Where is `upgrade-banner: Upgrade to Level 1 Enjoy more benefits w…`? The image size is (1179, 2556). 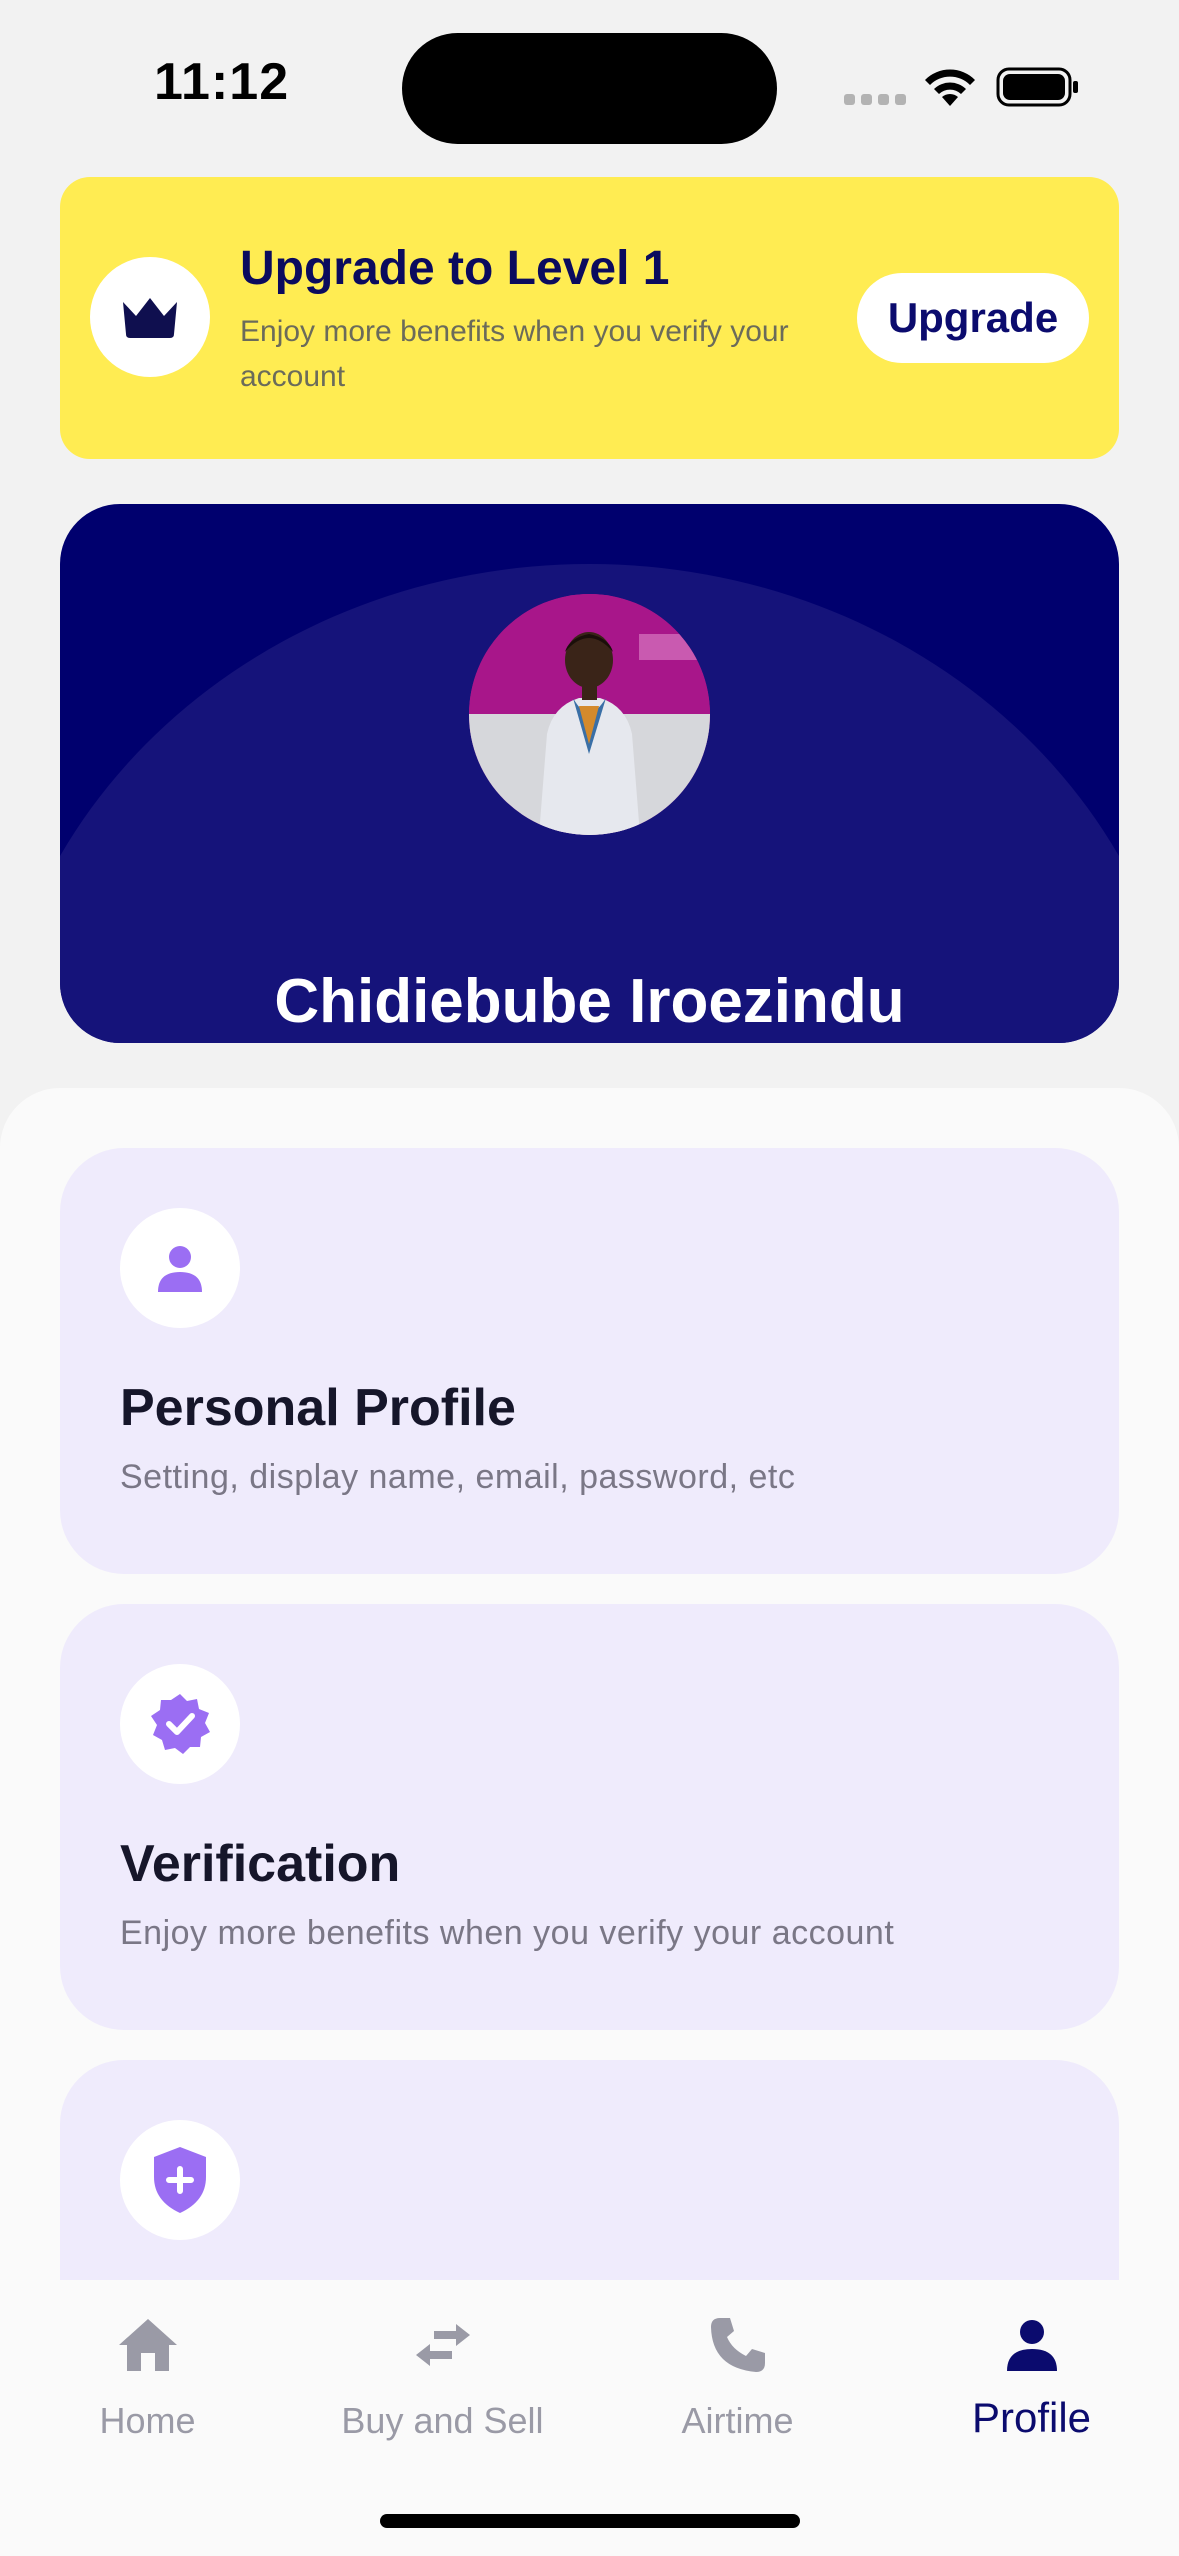
upgrade-banner: Upgrade to Level 1 Enjoy more benefits w… is located at coordinates (589, 318).